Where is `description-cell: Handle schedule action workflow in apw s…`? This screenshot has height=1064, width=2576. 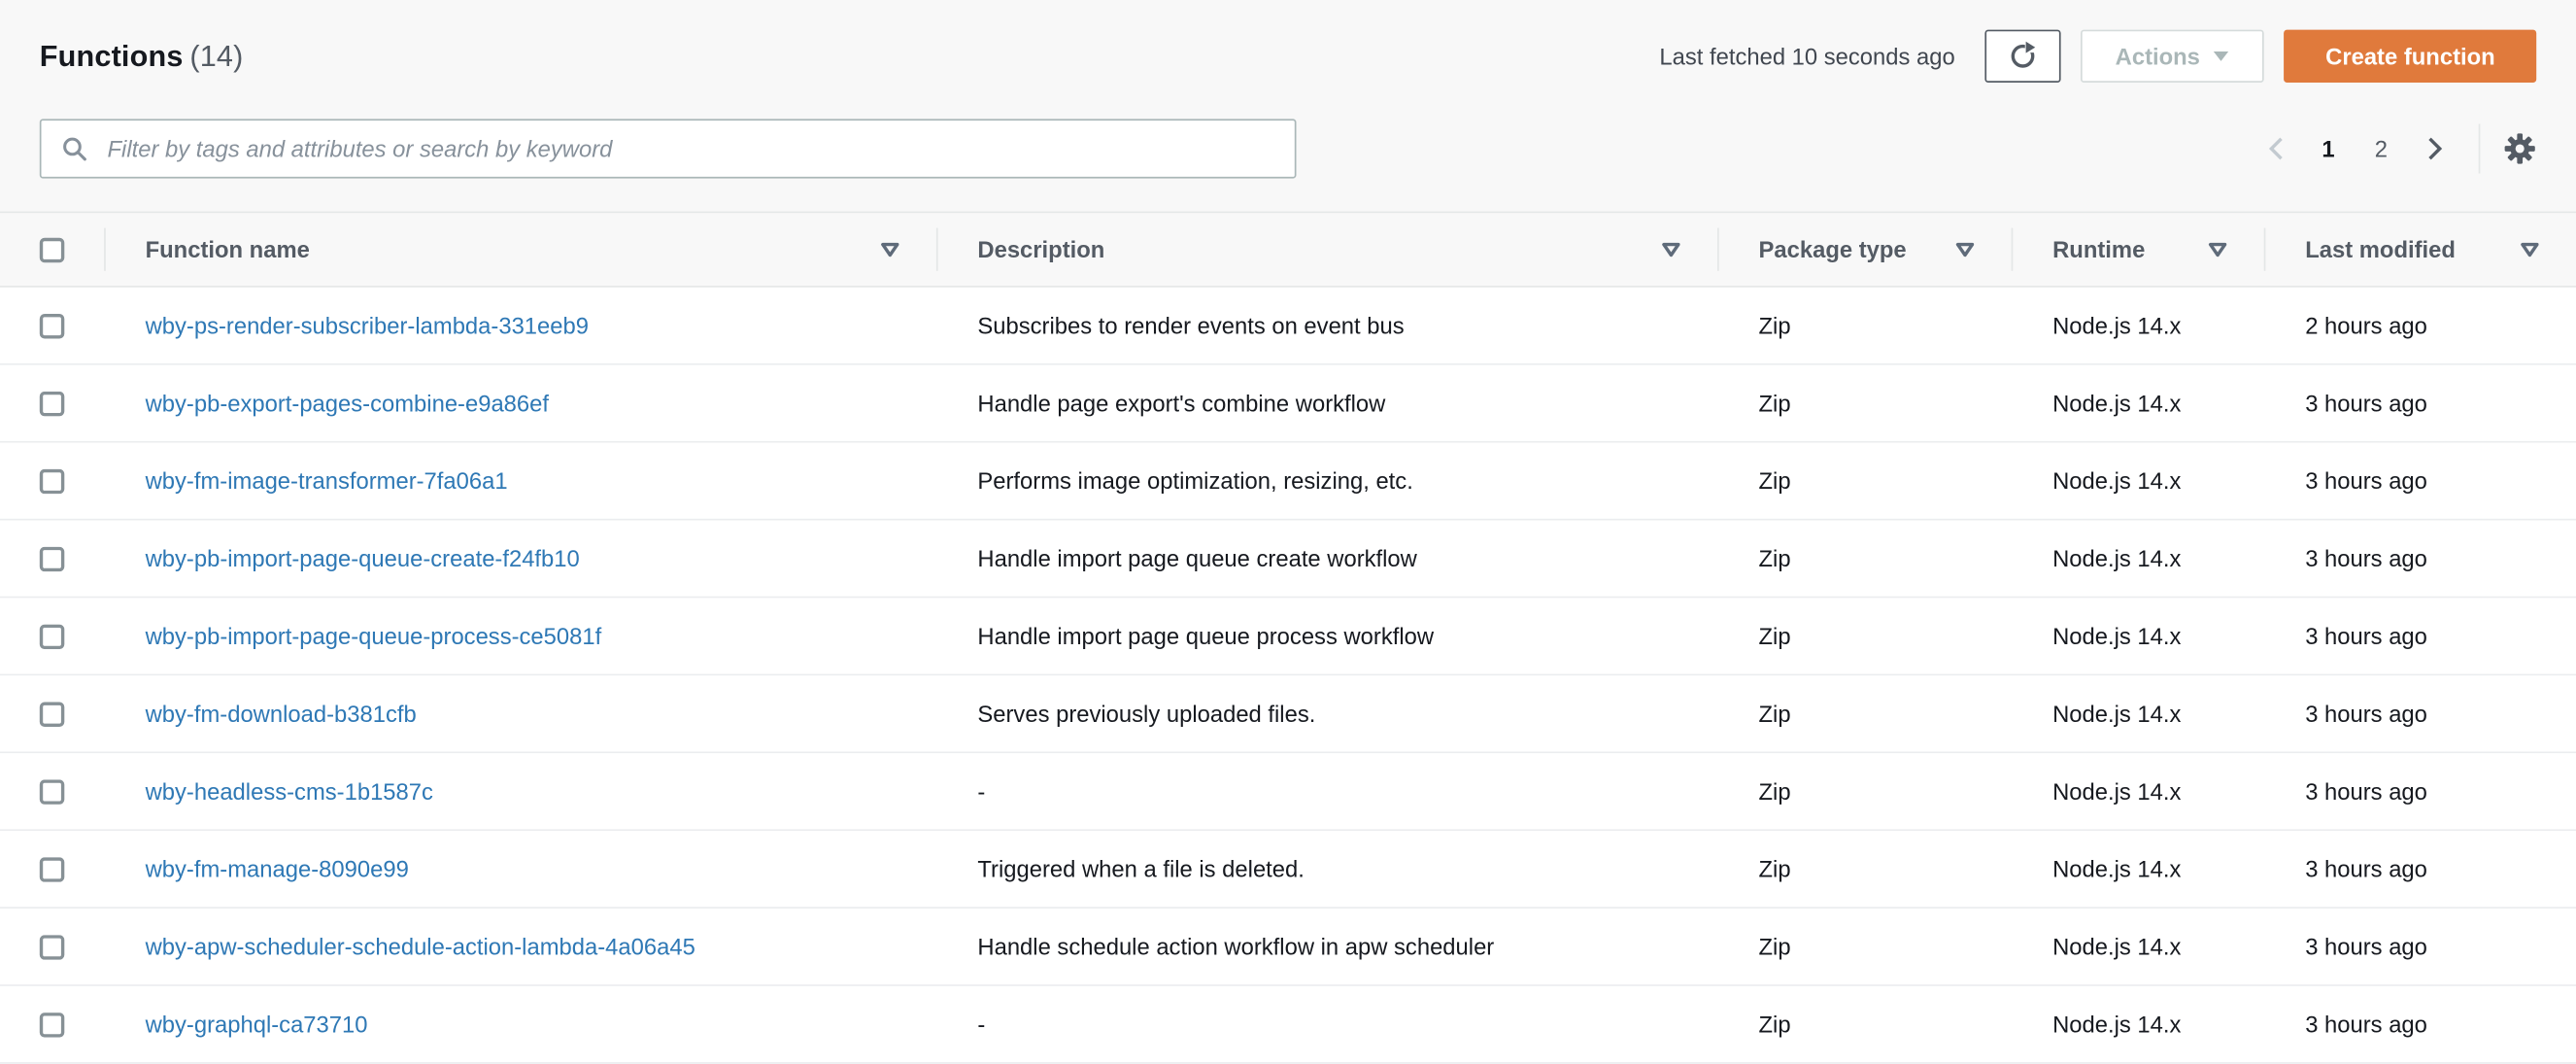
description-cell: Handle schedule action workflow in apw s… is located at coordinates (1236, 946).